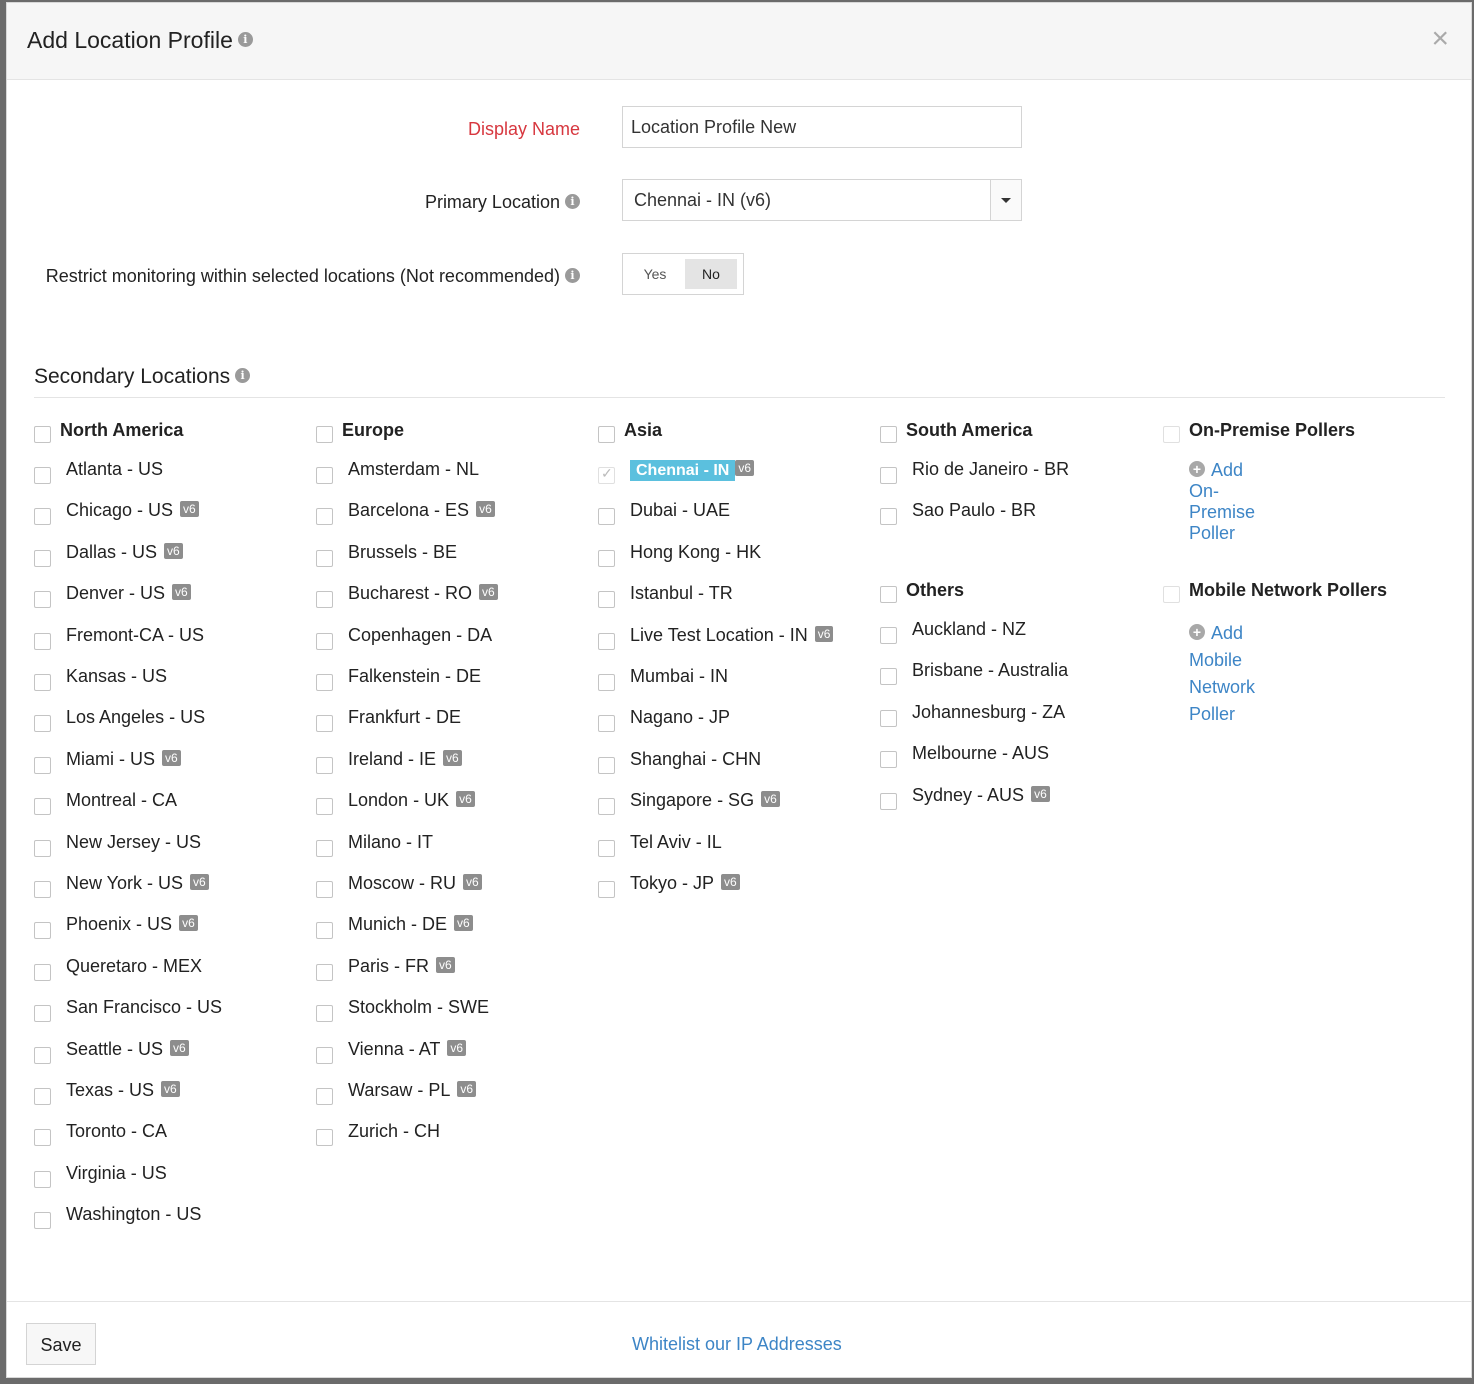 This screenshot has height=1384, width=1474. What do you see at coordinates (144, 1007) in the screenshot?
I see `location-label: San Francisco - US` at bounding box center [144, 1007].